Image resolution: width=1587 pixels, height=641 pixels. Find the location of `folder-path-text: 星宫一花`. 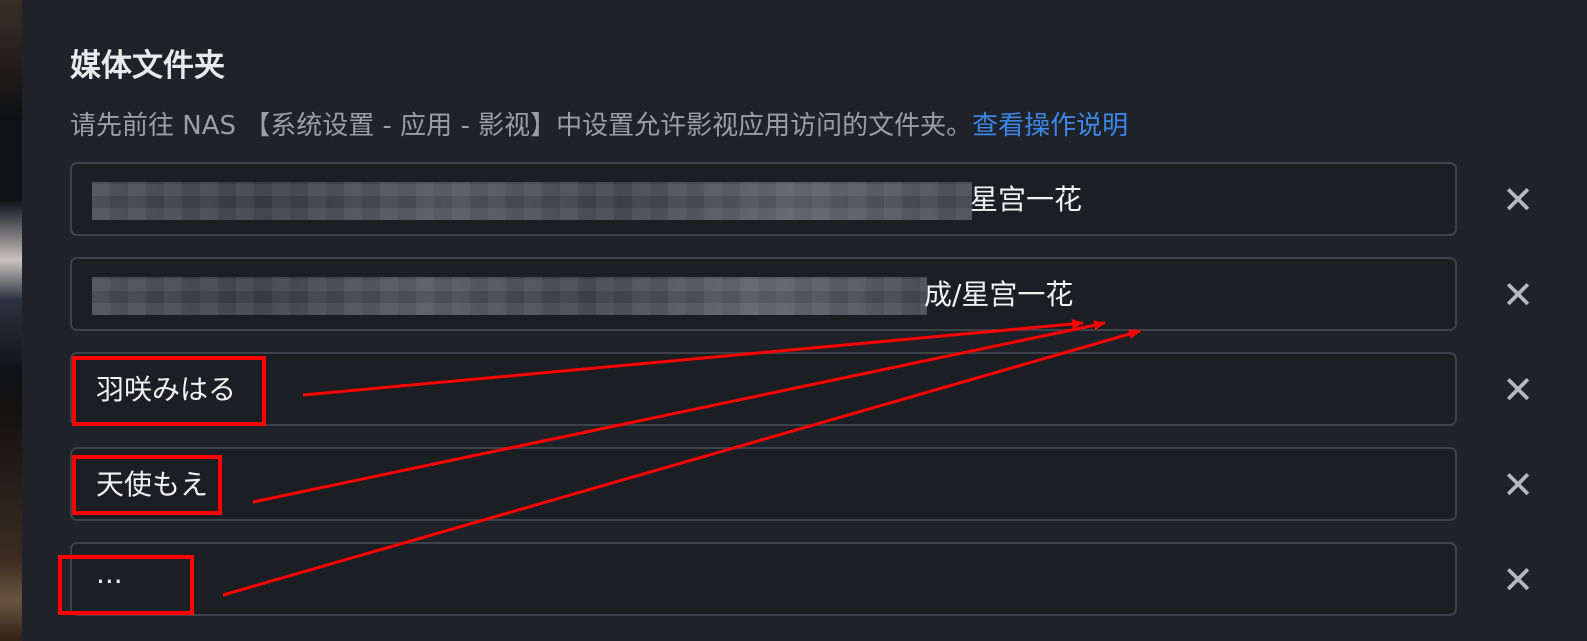

folder-path-text: 星宫一花 is located at coordinates (1026, 199).